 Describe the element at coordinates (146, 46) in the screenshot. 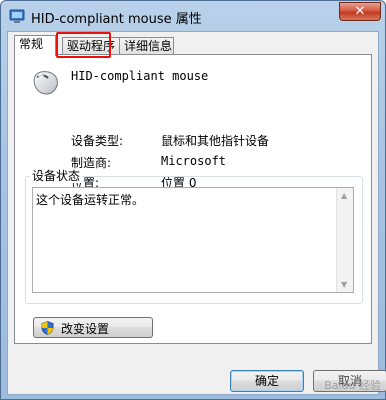

I see `tab-details: 详细信息` at that location.